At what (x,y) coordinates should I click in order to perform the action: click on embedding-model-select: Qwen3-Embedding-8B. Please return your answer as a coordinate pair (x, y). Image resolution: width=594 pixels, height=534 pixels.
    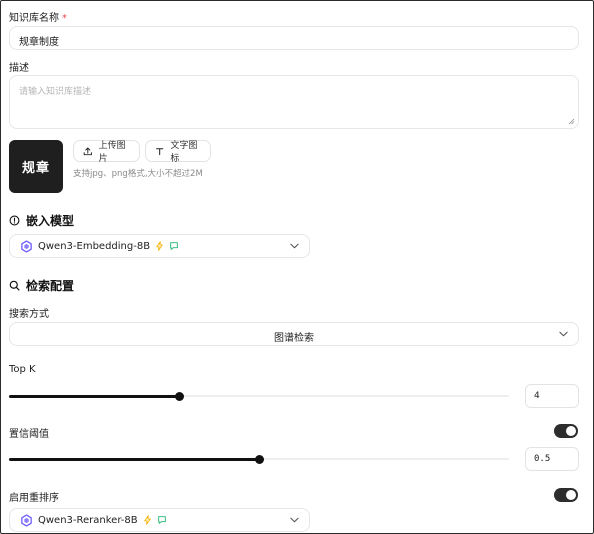
    Looking at the image, I should click on (159, 246).